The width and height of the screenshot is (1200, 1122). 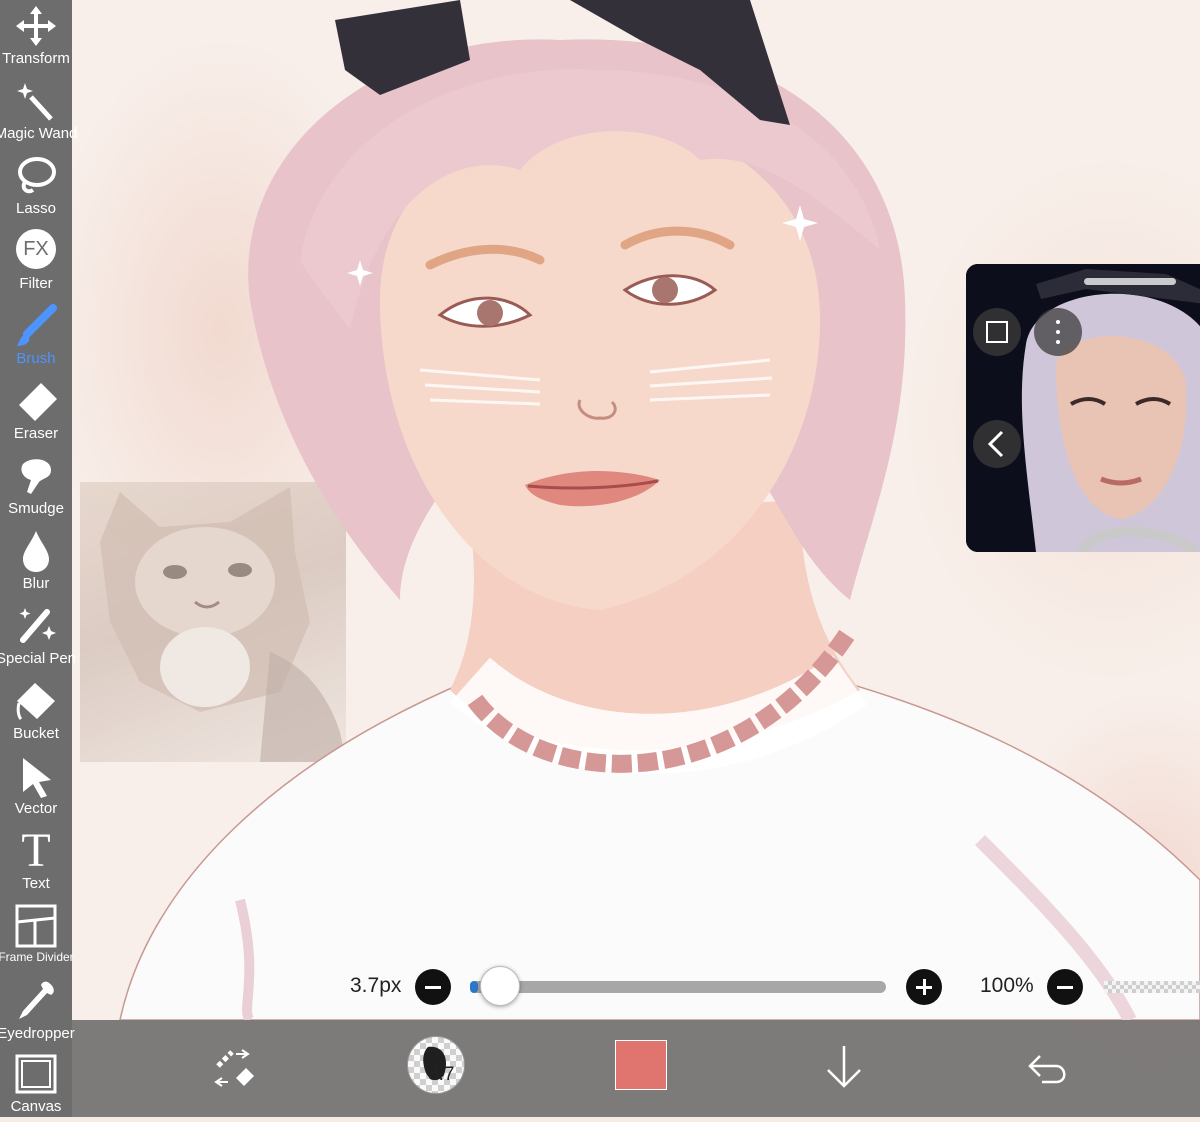 I want to click on move-arrows-icon, so click(x=36, y=26).